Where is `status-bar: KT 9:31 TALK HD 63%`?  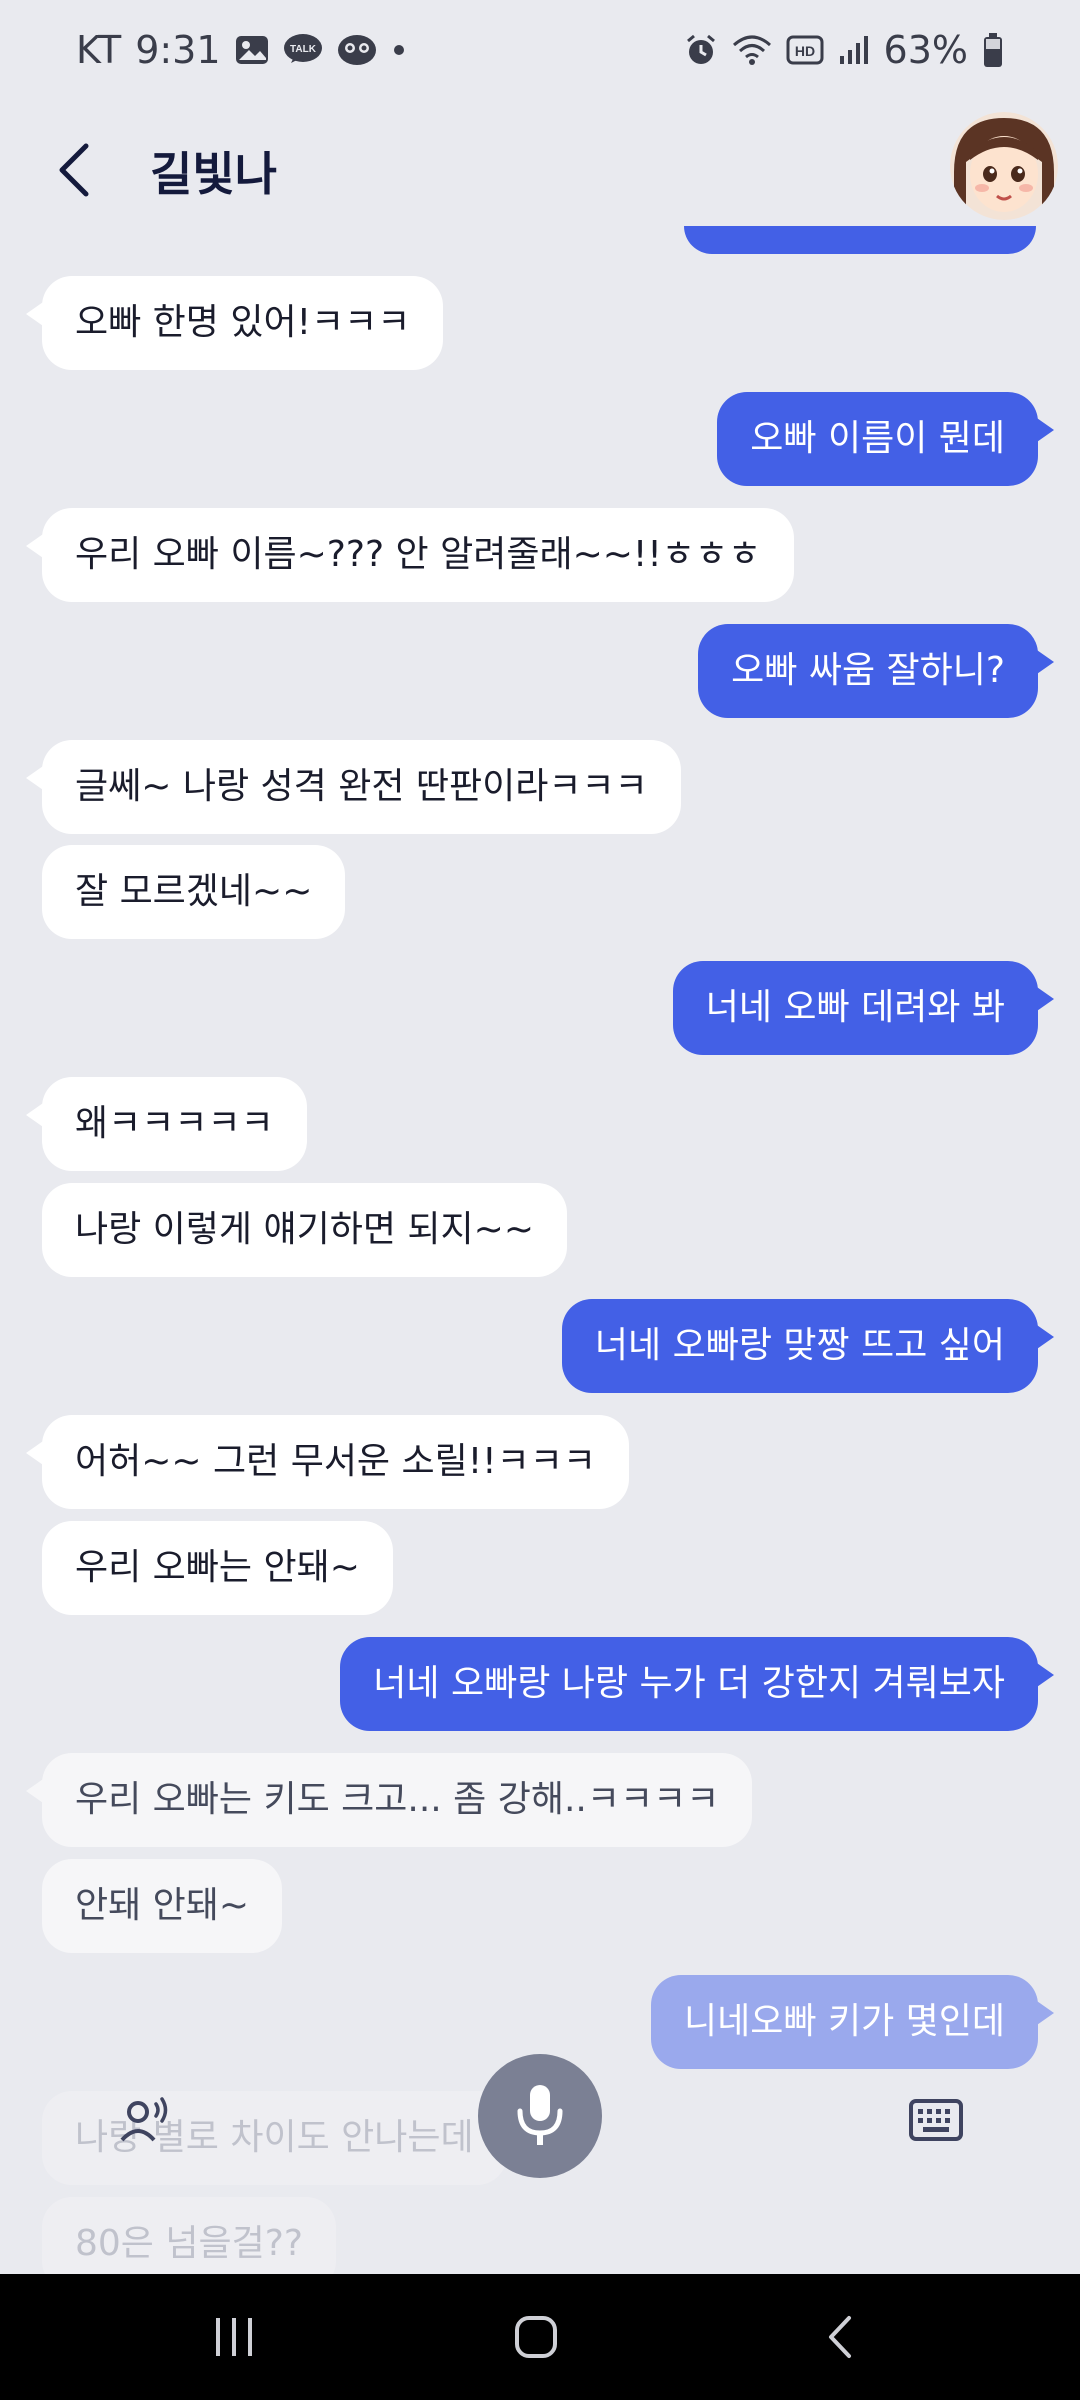 status-bar: KT 9:31 TALK HD 63% is located at coordinates (540, 55).